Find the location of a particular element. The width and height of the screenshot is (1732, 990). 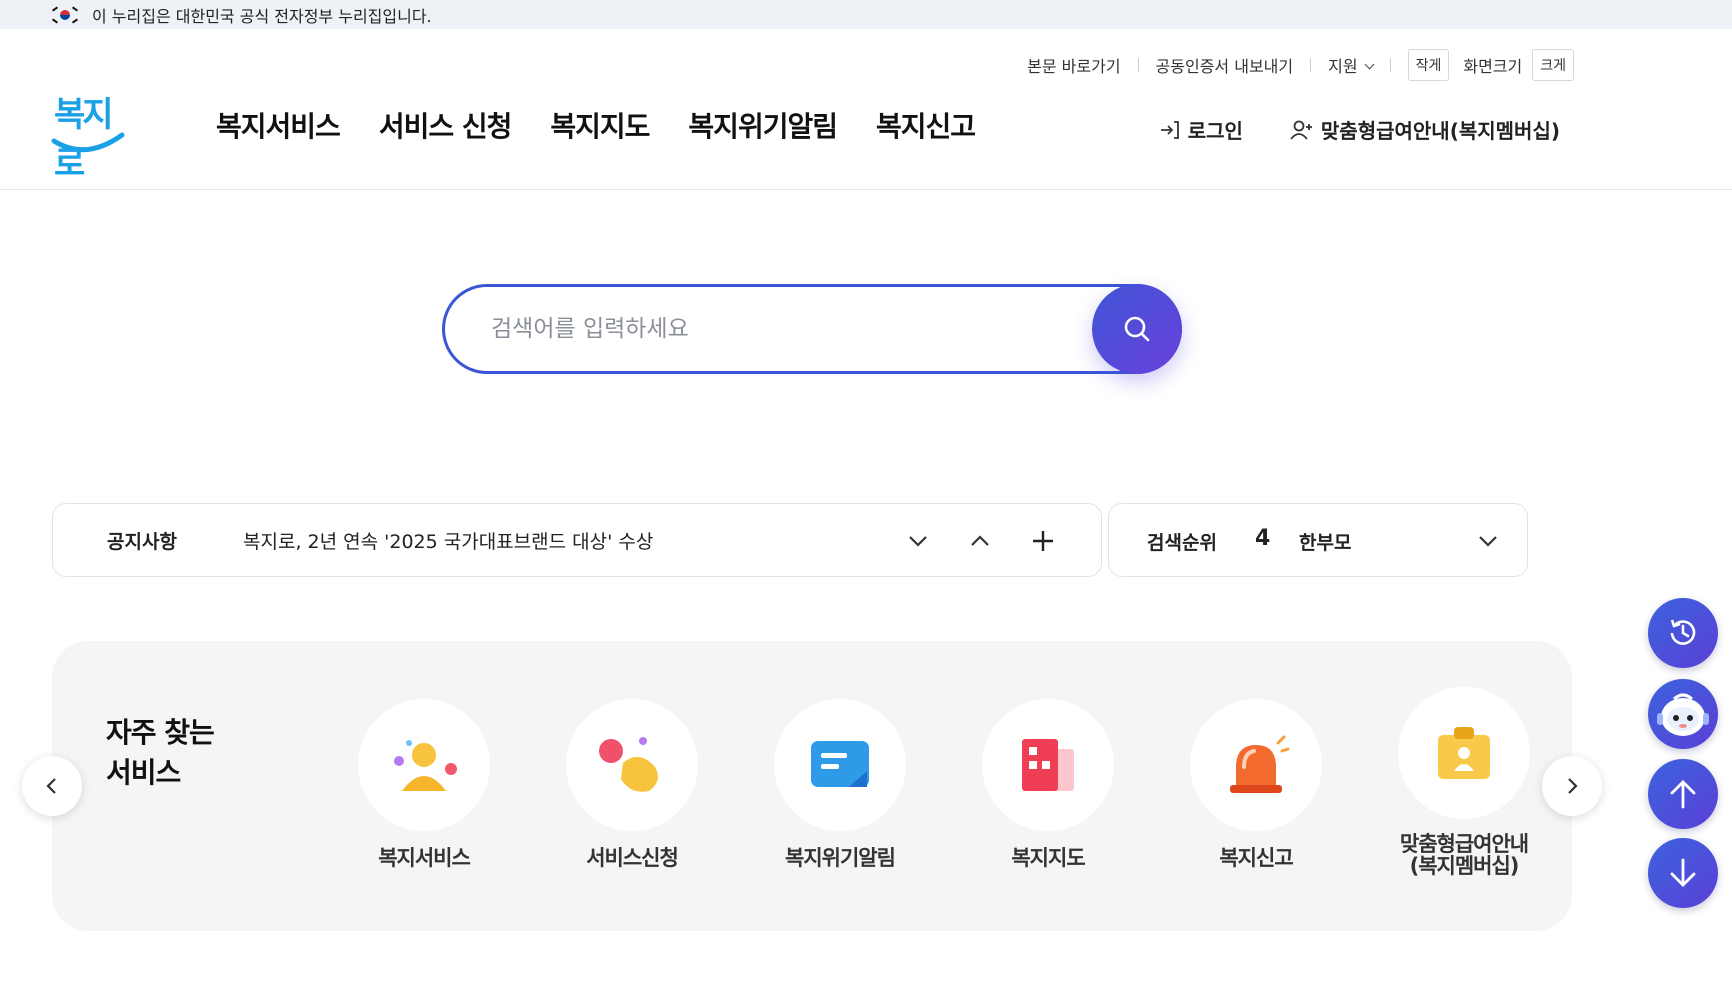

plus-icon is located at coordinates (1043, 541).